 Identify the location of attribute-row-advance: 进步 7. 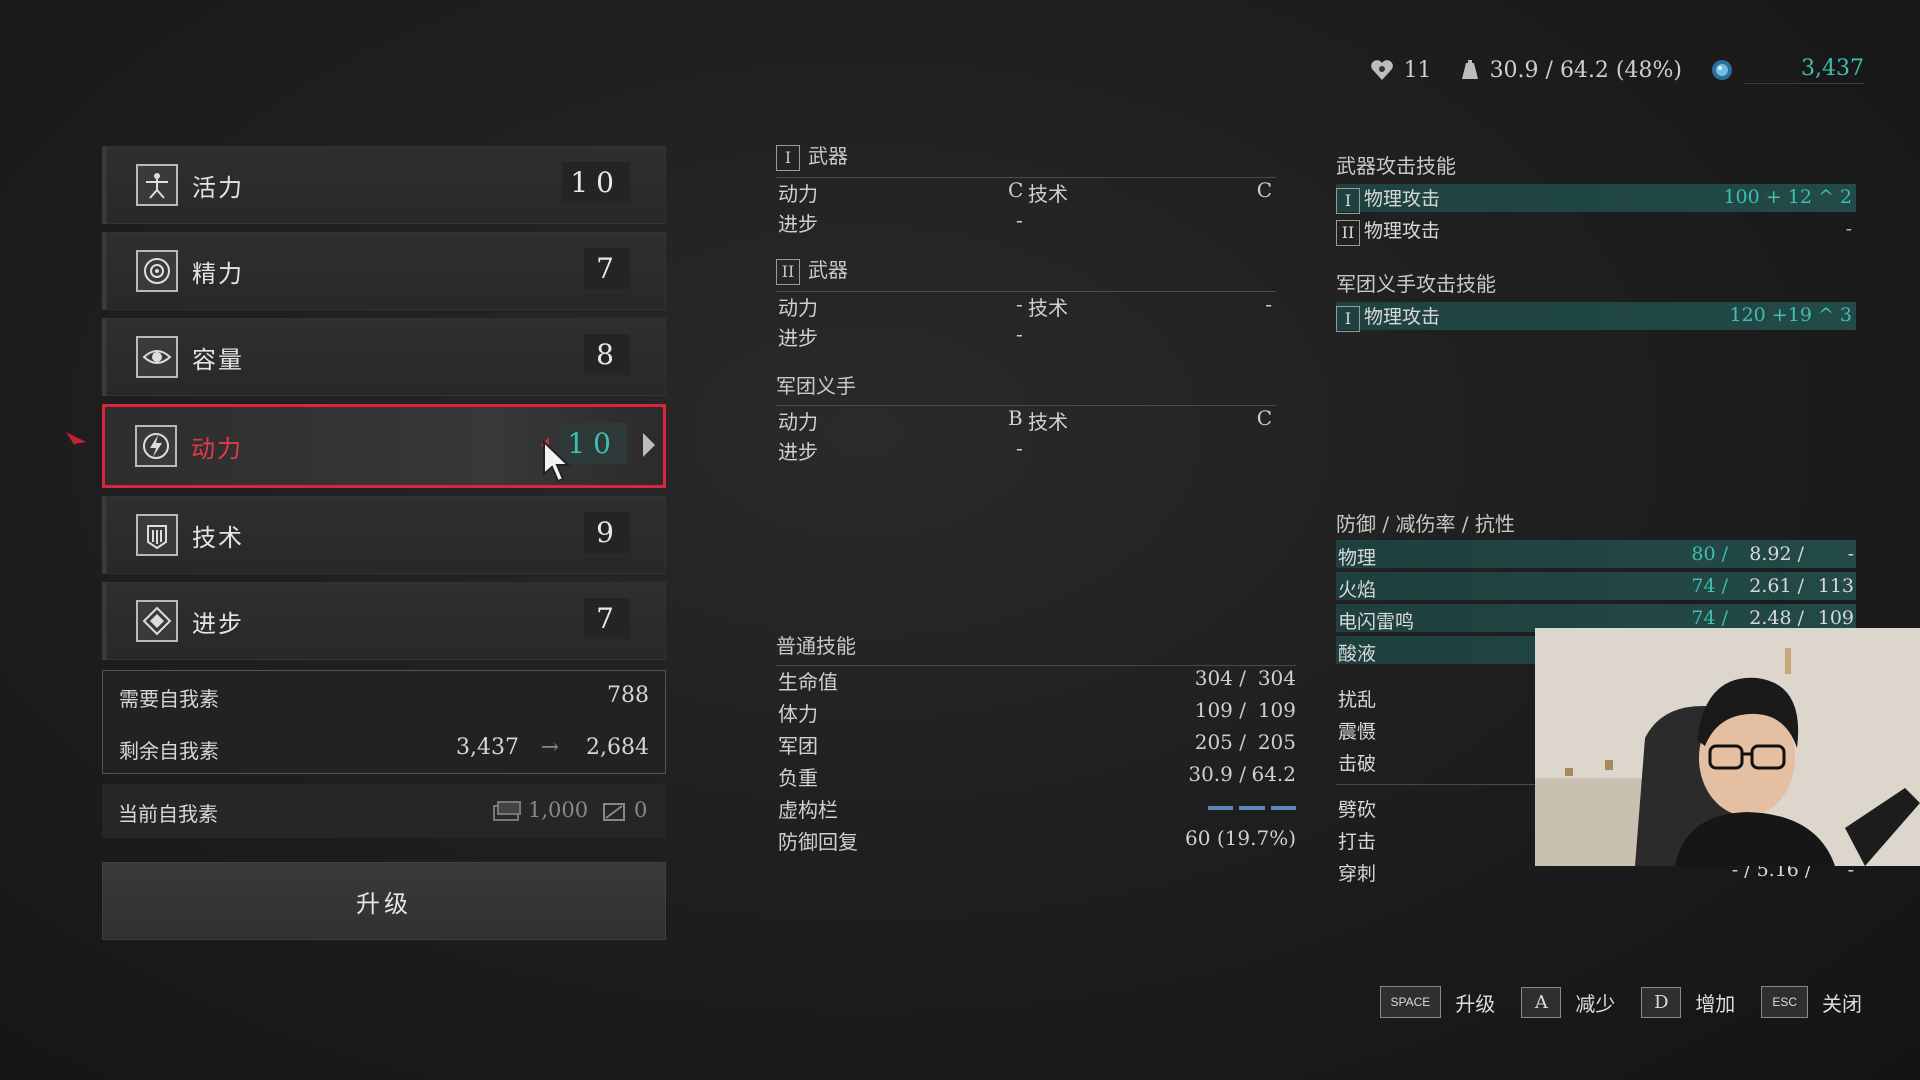
(384, 621).